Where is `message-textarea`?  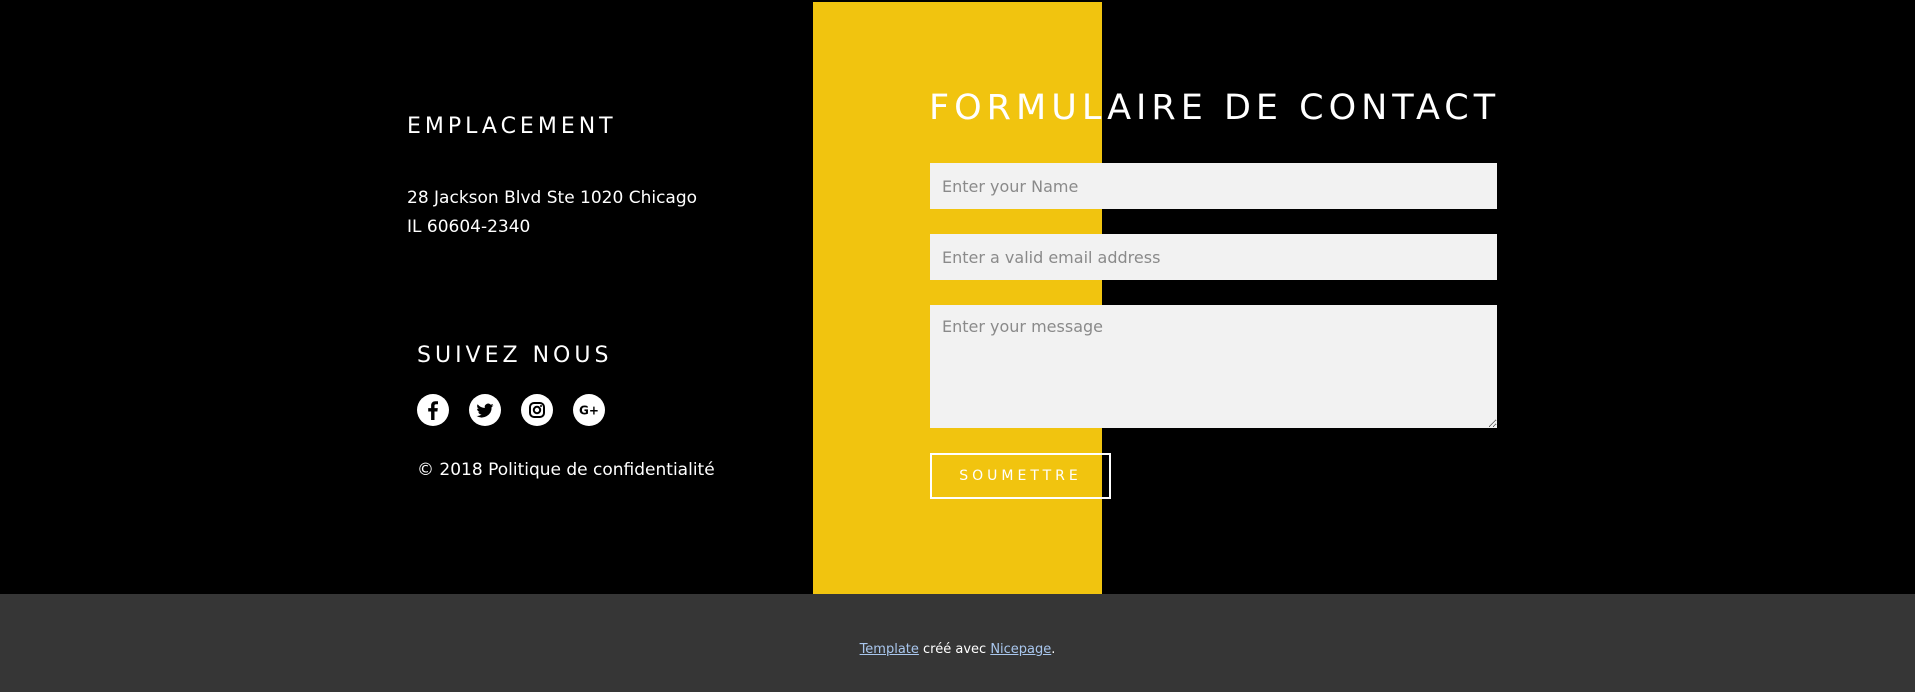
message-textarea is located at coordinates (1213, 366).